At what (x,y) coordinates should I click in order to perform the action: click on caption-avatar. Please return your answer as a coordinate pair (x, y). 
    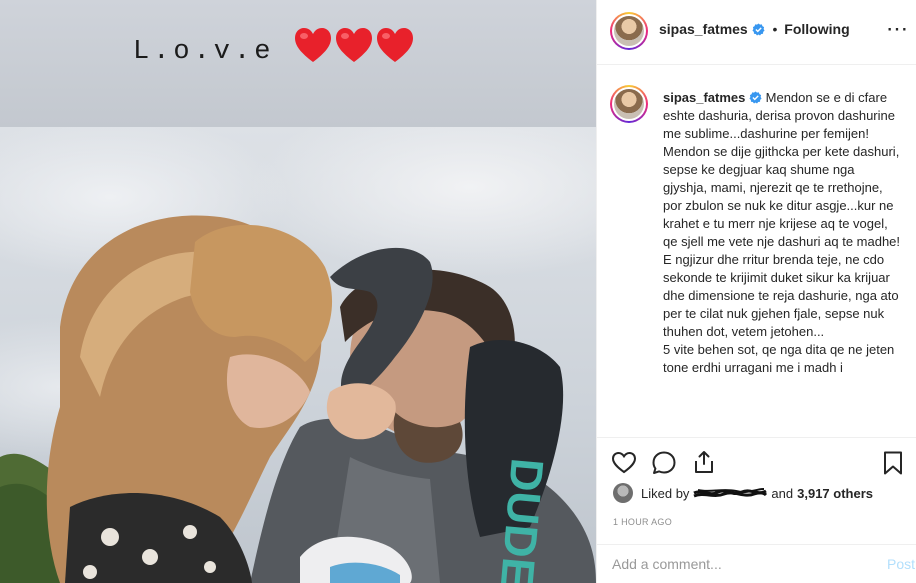
    Looking at the image, I should click on (629, 104).